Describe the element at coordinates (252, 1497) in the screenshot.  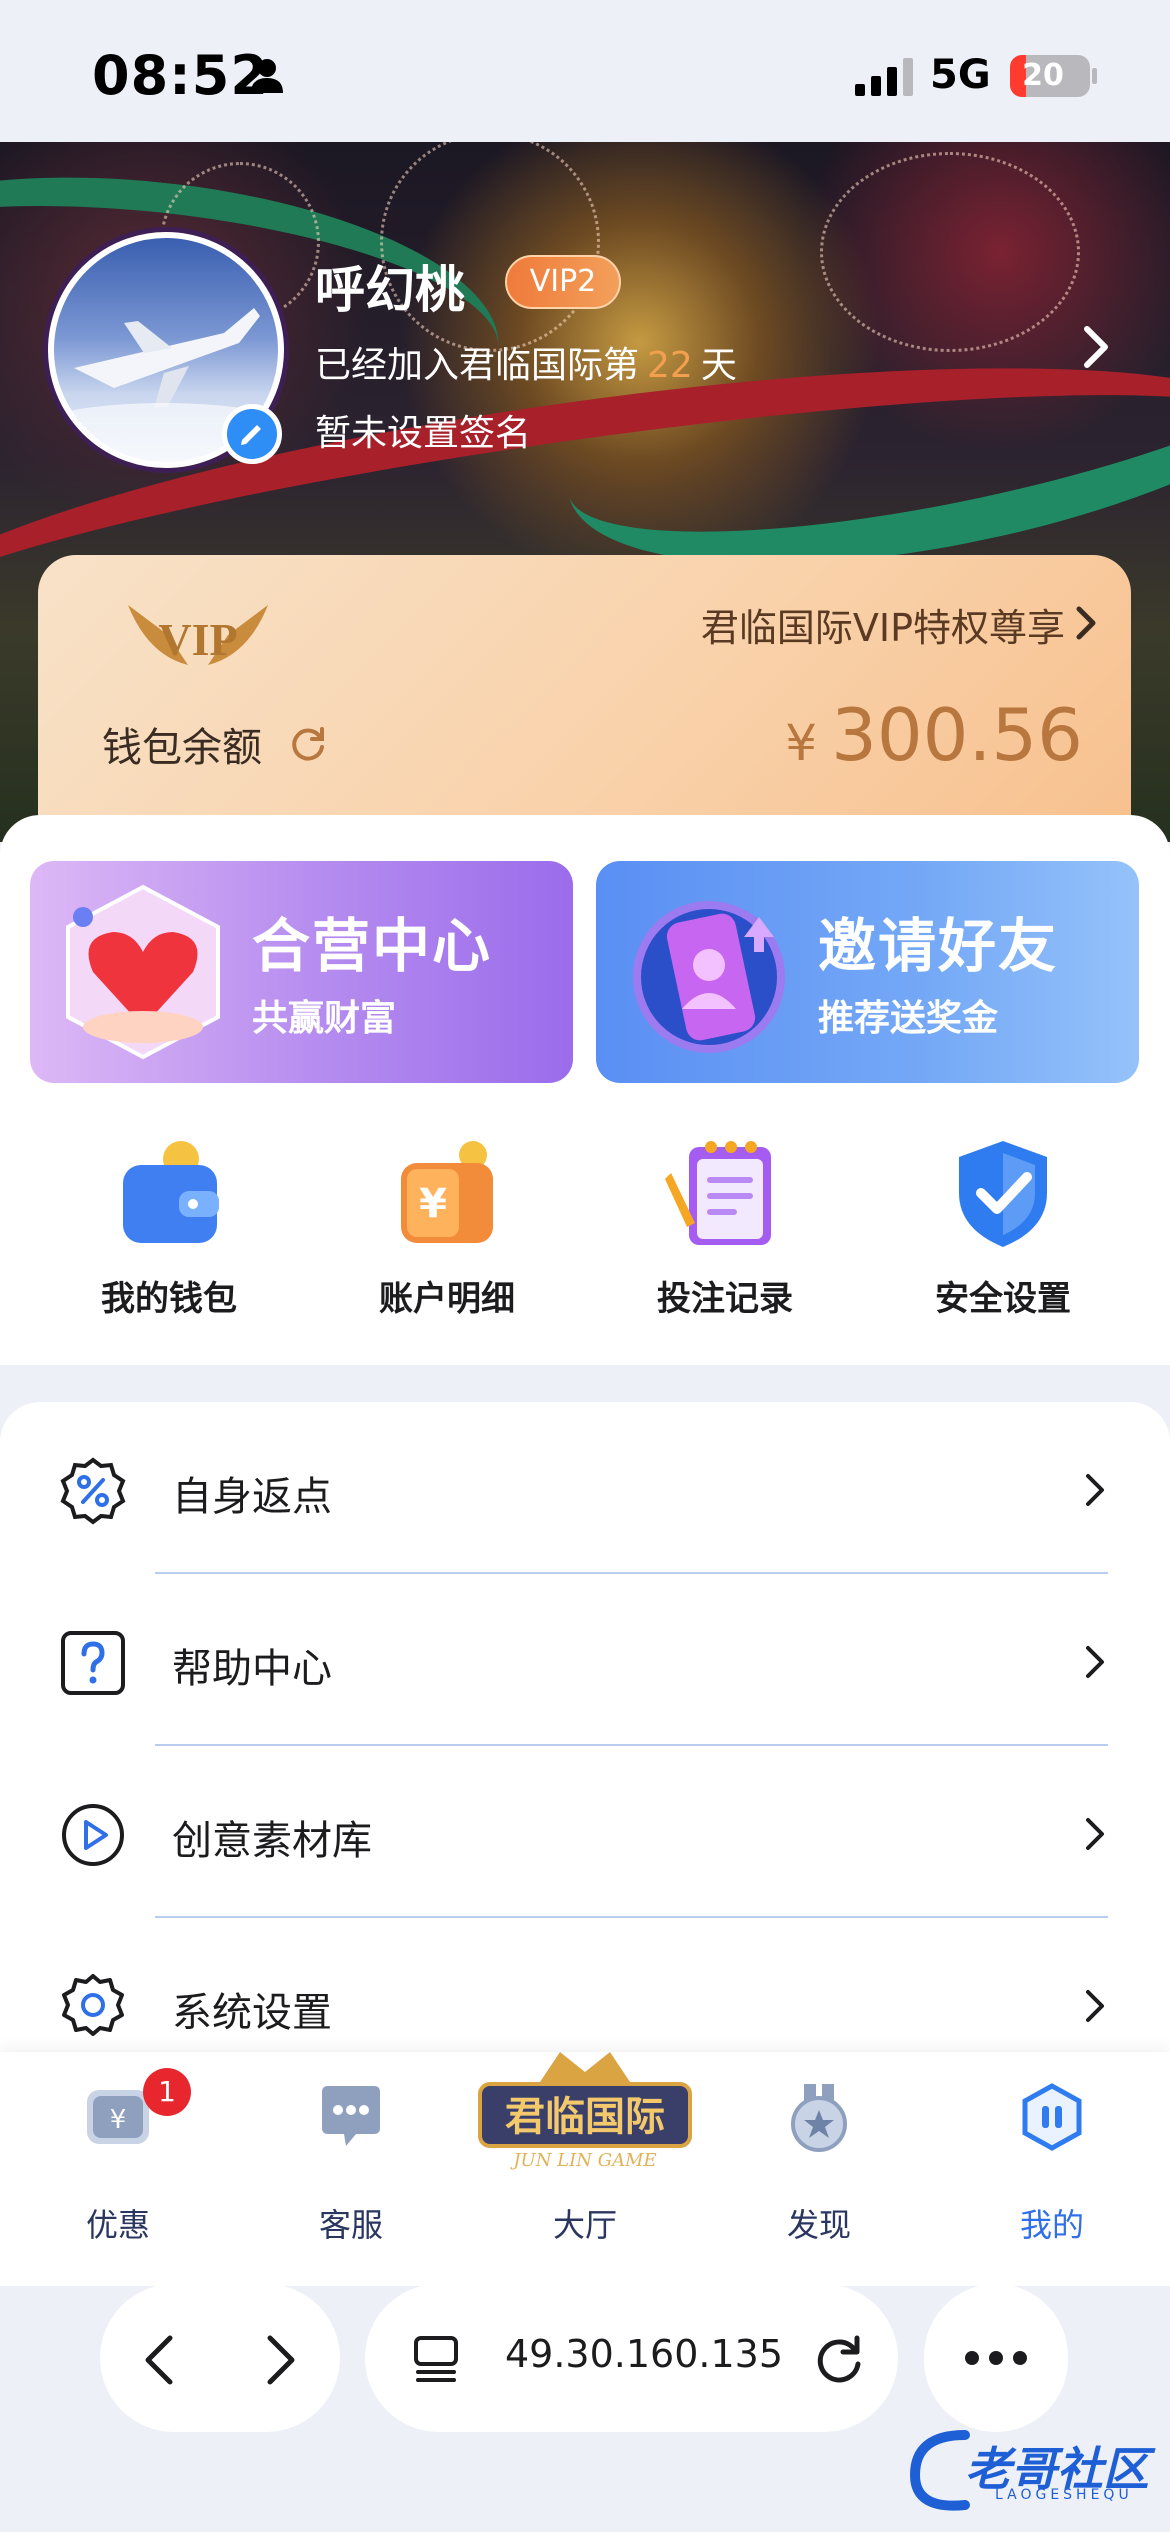
I see `menu-label: 自身返点` at that location.